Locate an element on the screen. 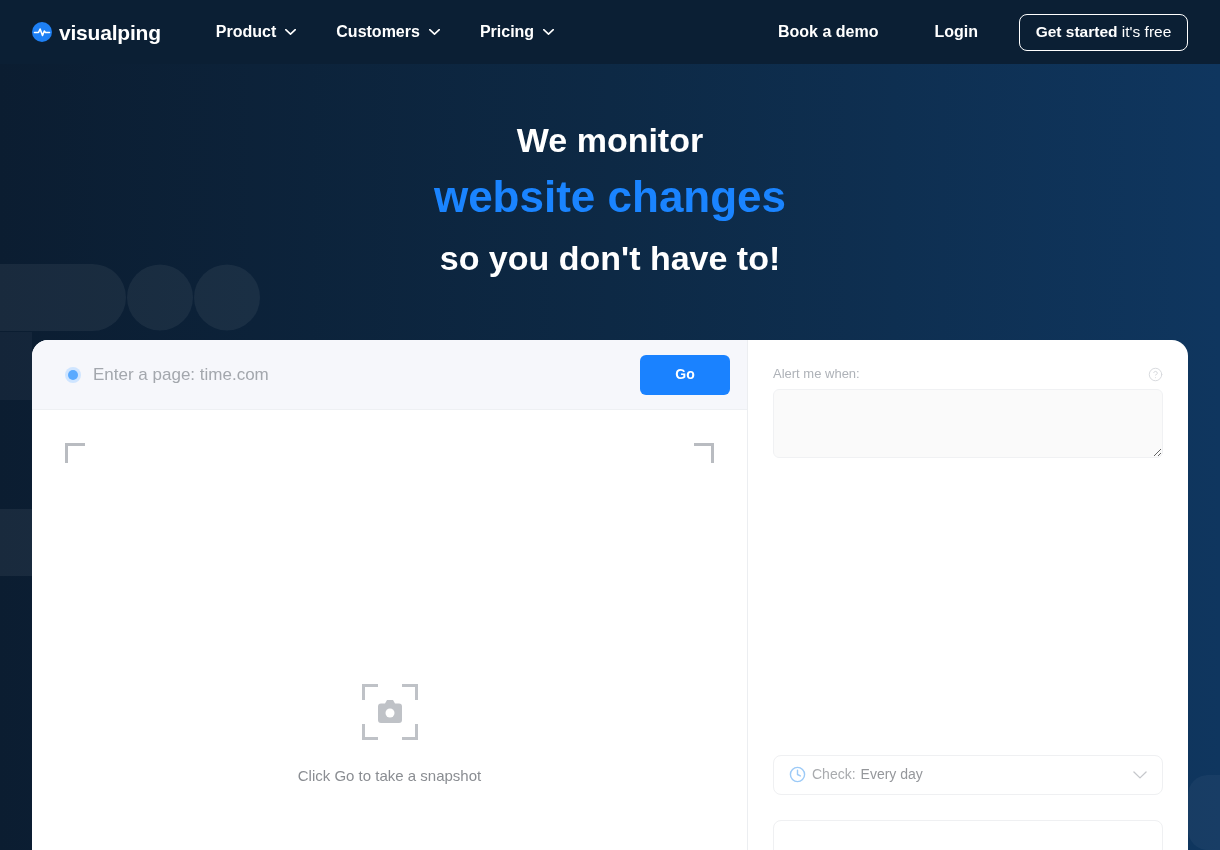  go-button: Go is located at coordinates (685, 374).